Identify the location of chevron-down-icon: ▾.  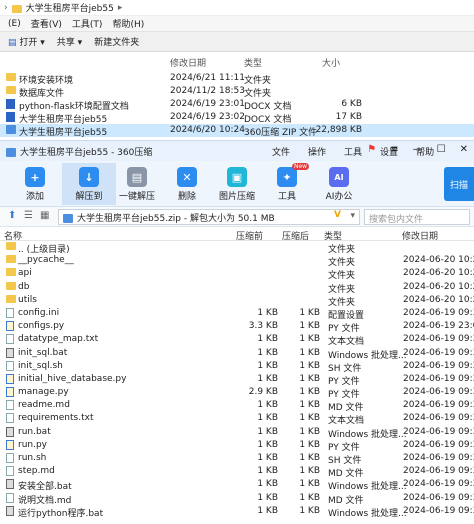
(352, 216).